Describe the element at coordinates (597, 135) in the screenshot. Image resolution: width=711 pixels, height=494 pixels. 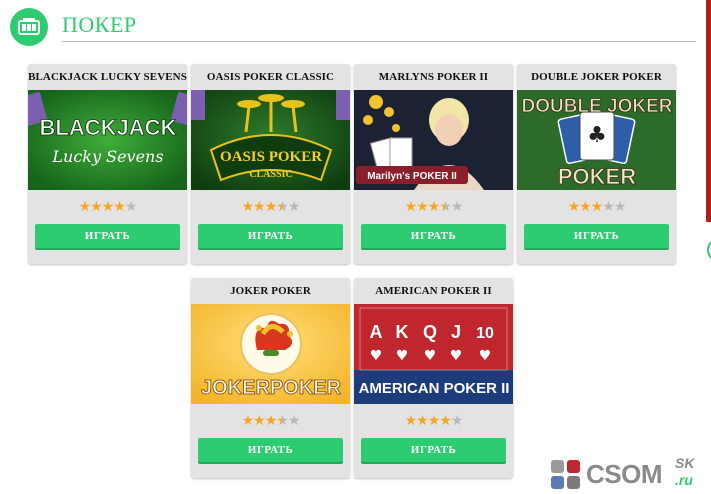
I see `joker-icon: ♣` at that location.